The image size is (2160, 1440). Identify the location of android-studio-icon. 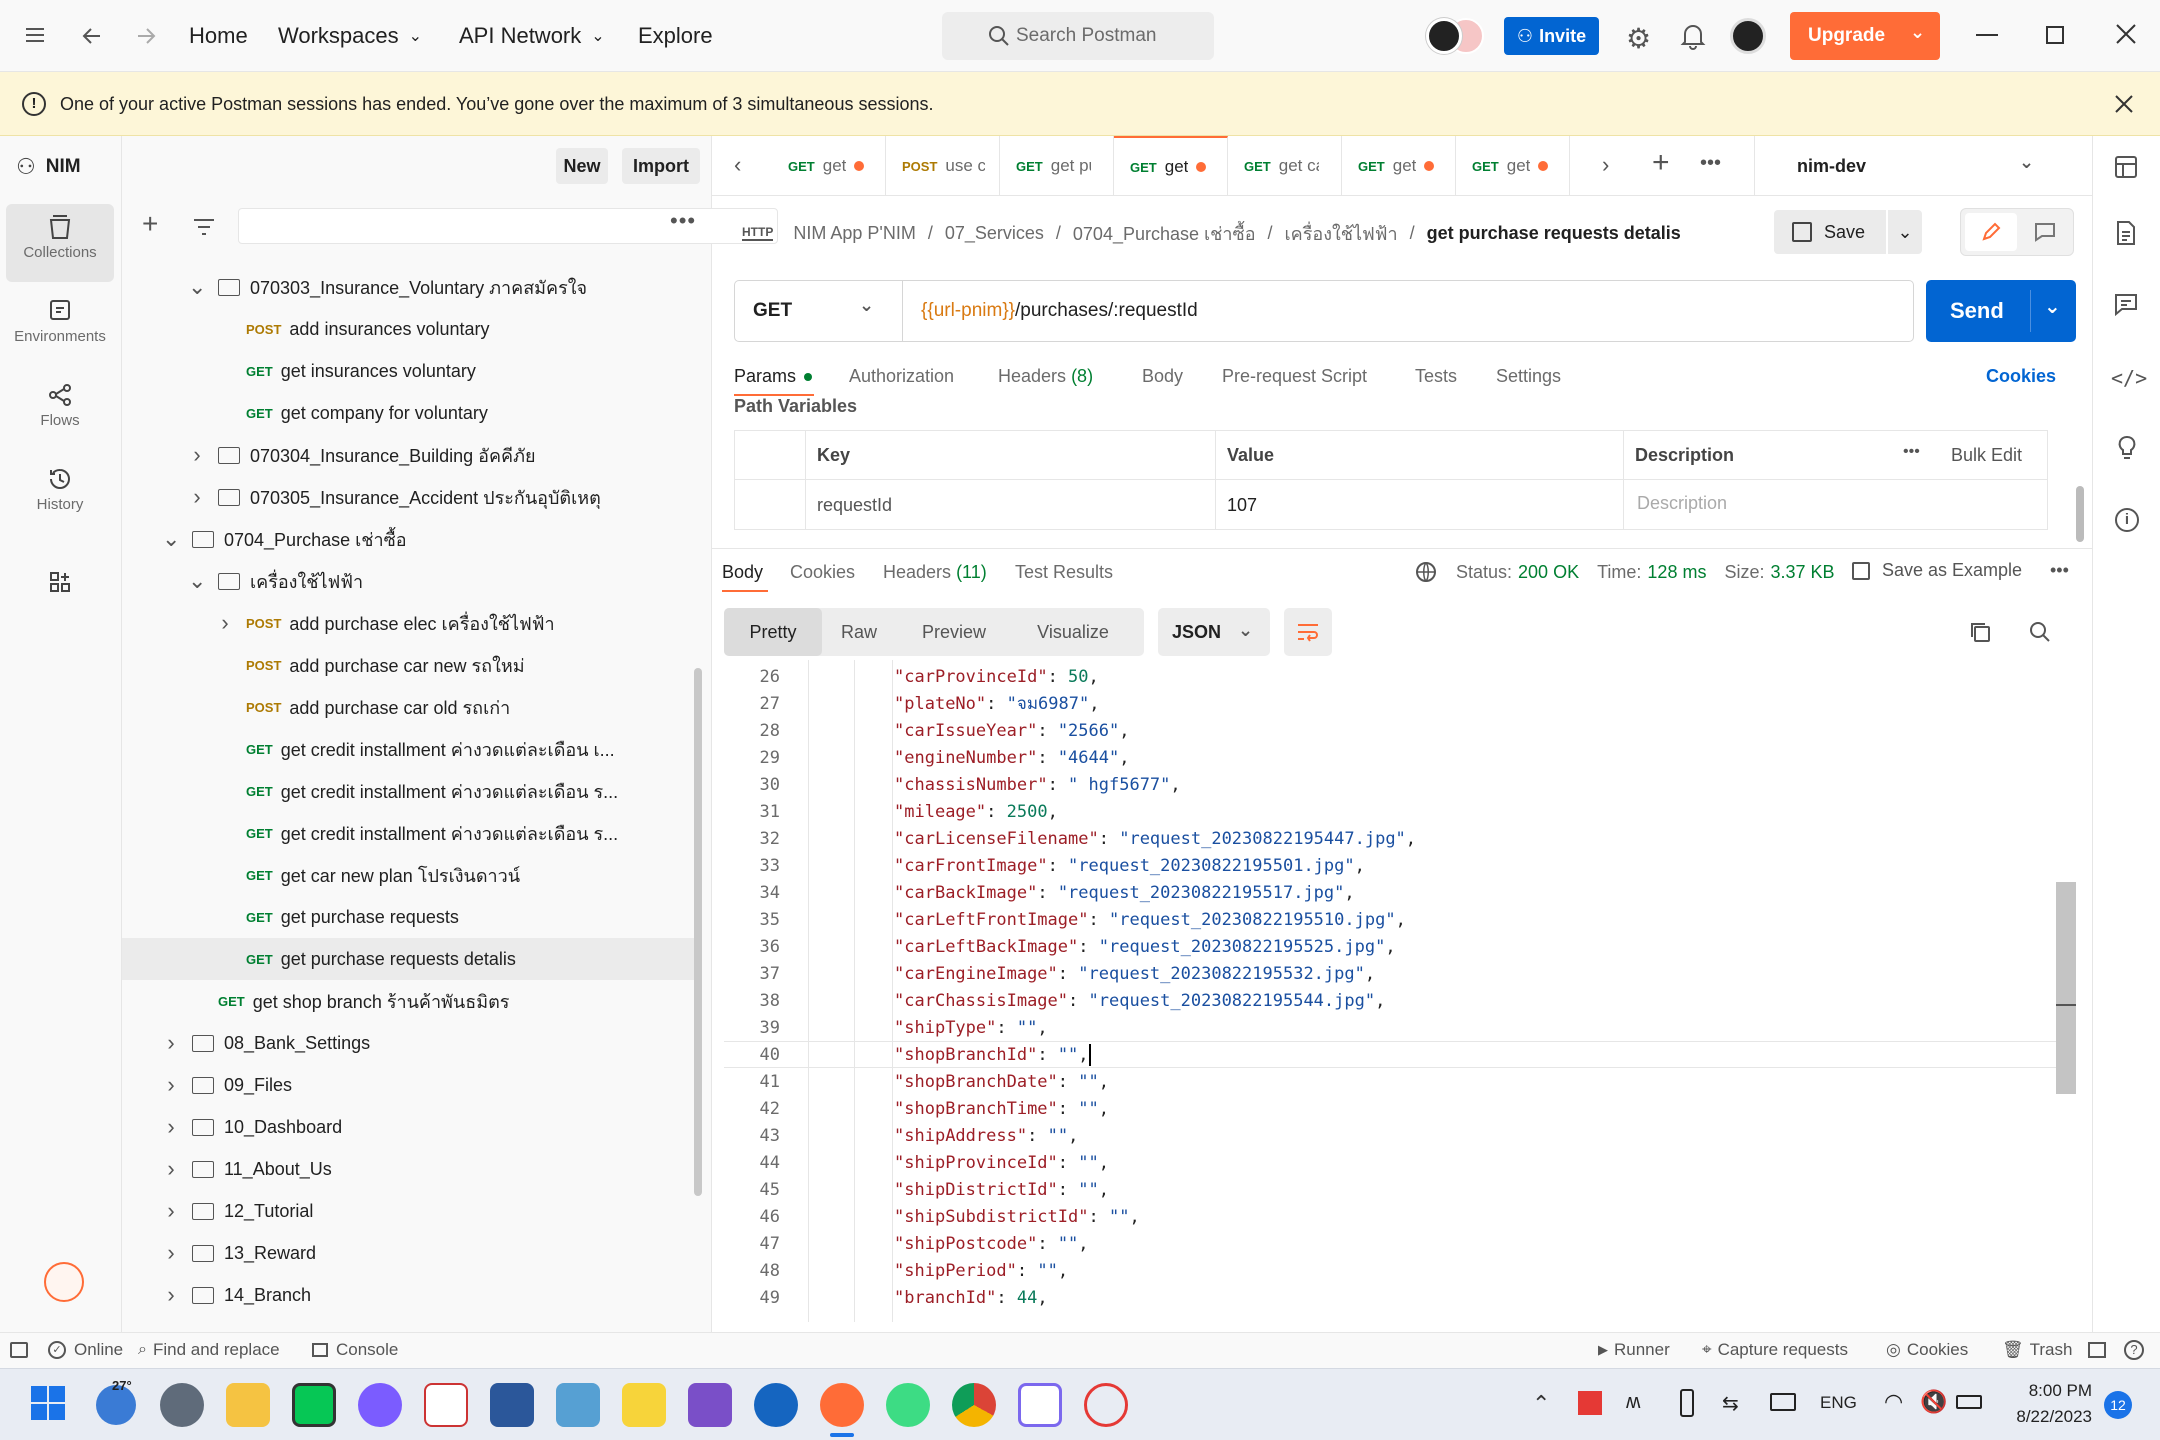
(908, 1405).